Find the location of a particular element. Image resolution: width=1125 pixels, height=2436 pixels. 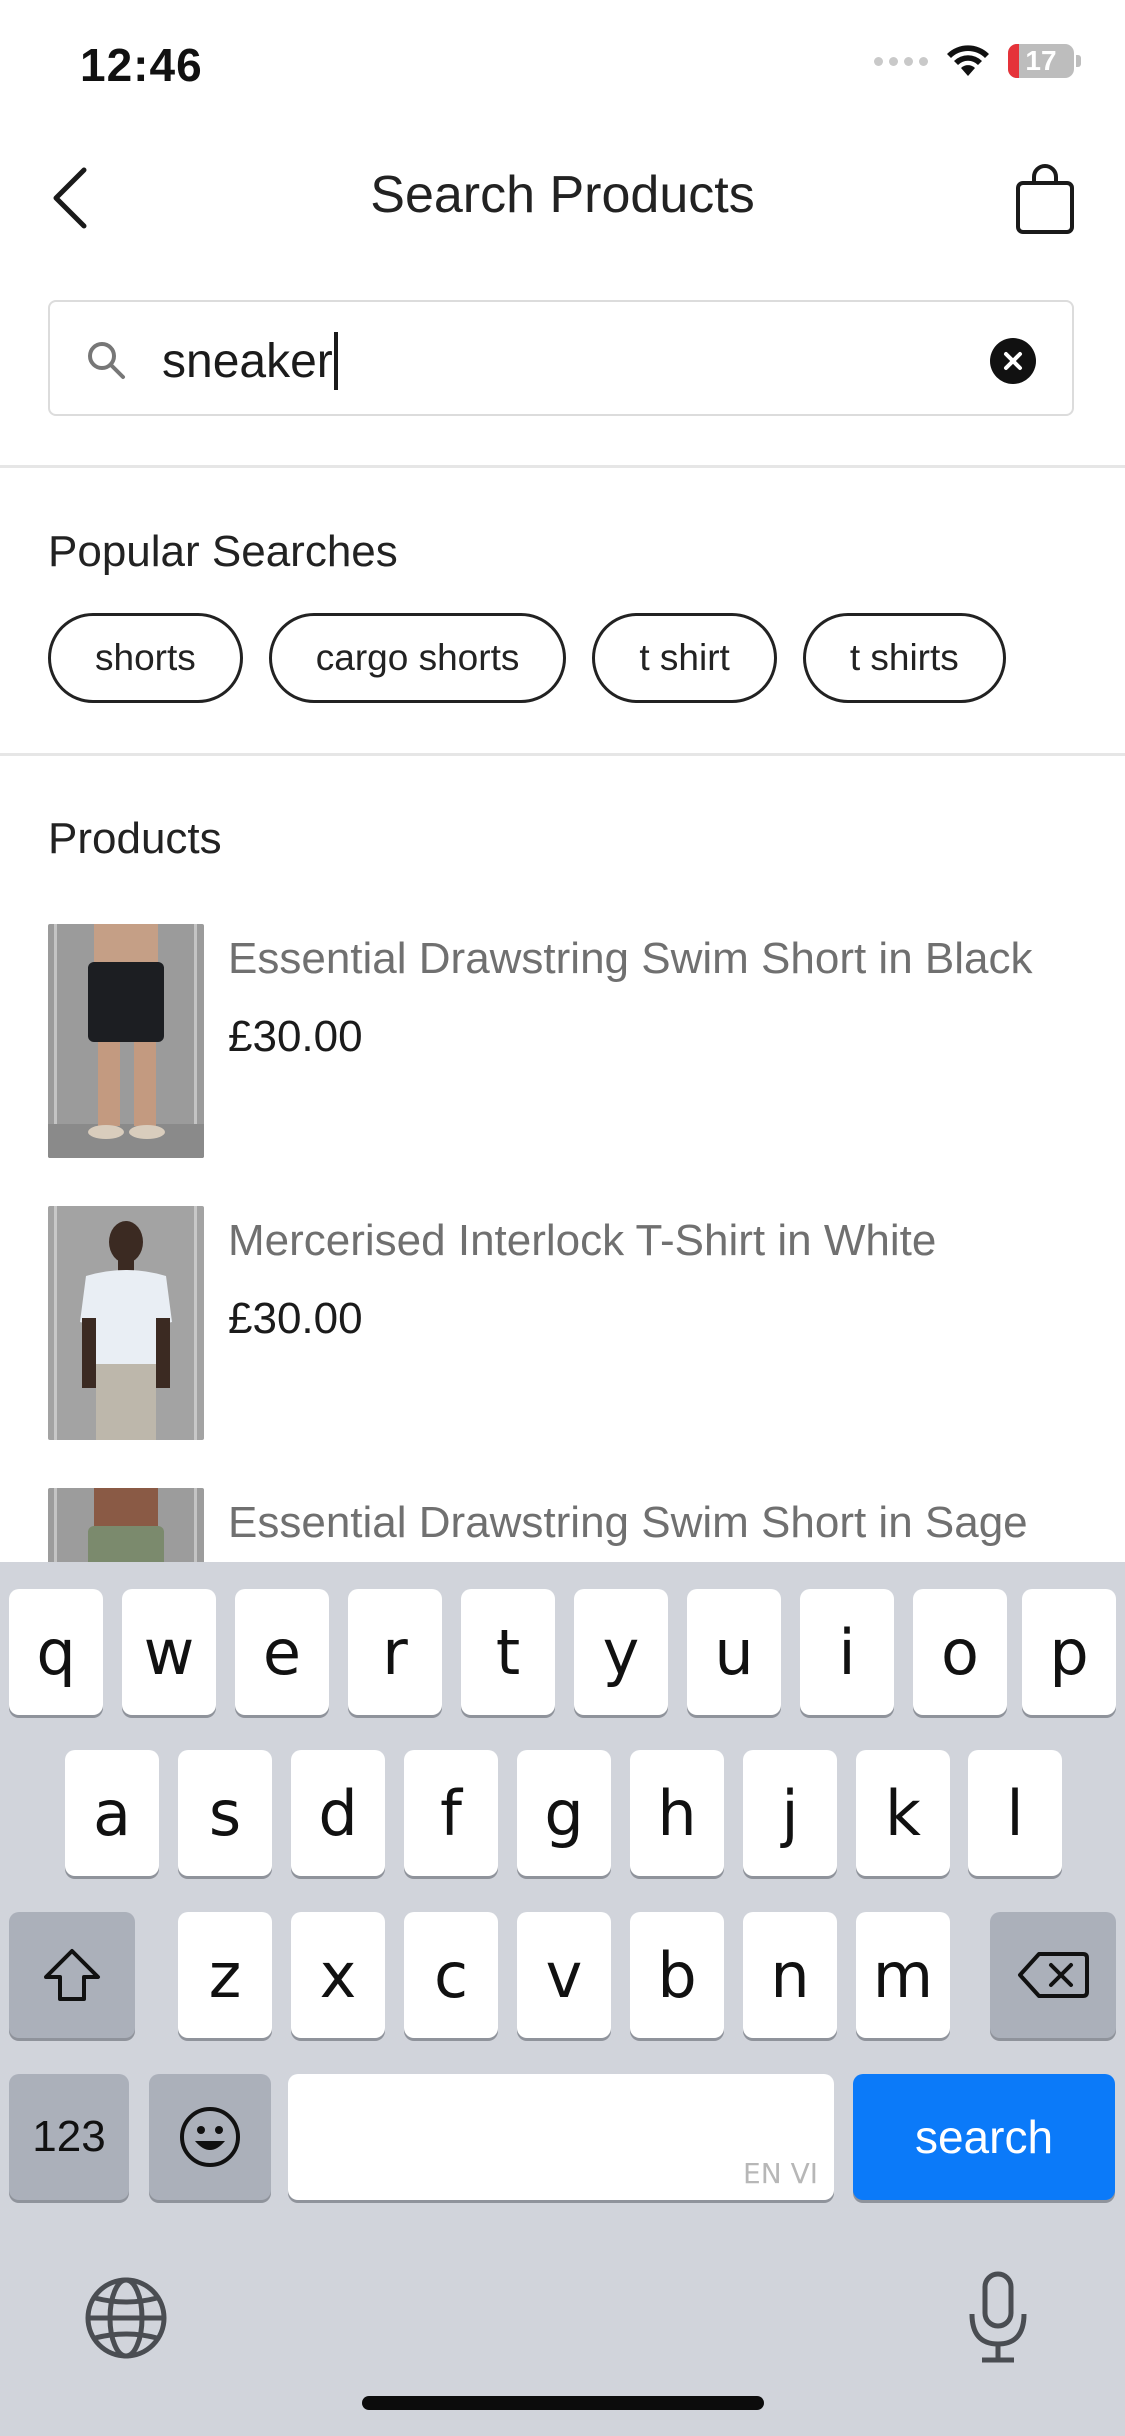

backspace-key is located at coordinates (1053, 1975).